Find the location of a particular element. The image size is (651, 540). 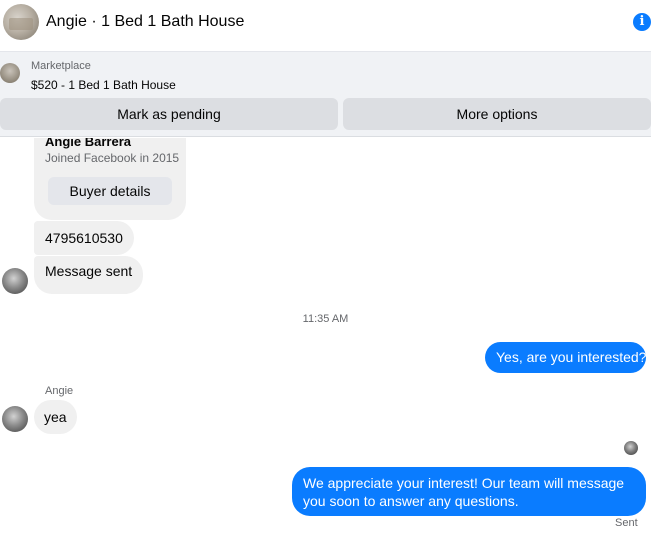

info-icon: i is located at coordinates (642, 22).